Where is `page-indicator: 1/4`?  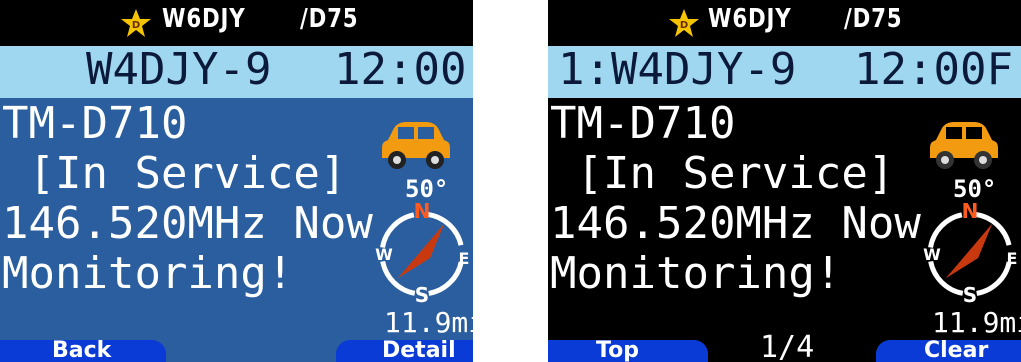 page-indicator: 1/4 is located at coordinates (787, 346).